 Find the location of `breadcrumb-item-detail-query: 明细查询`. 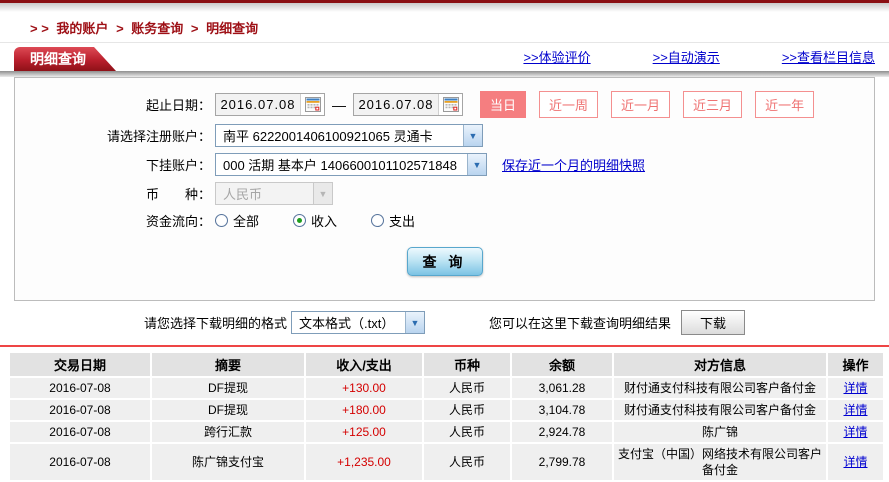

breadcrumb-item-detail-query: 明细查询 is located at coordinates (232, 28).